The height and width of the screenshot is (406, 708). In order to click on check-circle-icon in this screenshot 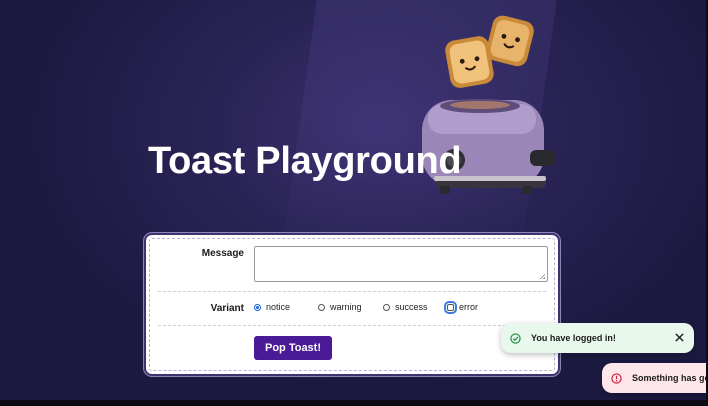, I will do `click(515, 338)`.